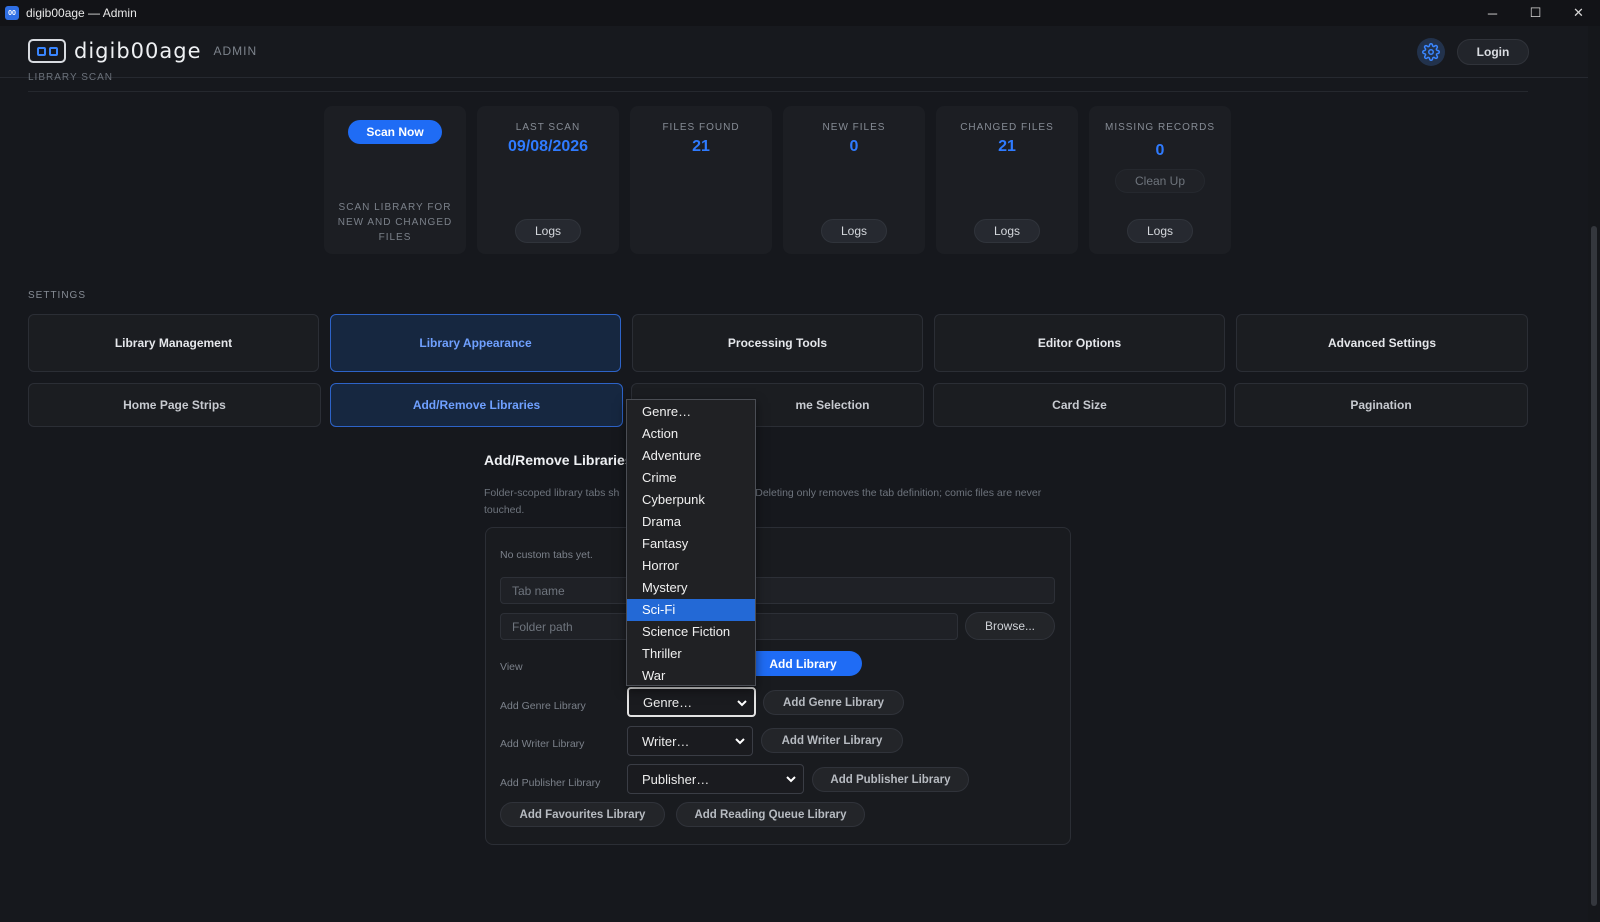 The width and height of the screenshot is (1600, 922). I want to click on window-controls: ─ ☐ ✕, so click(1535, 13).